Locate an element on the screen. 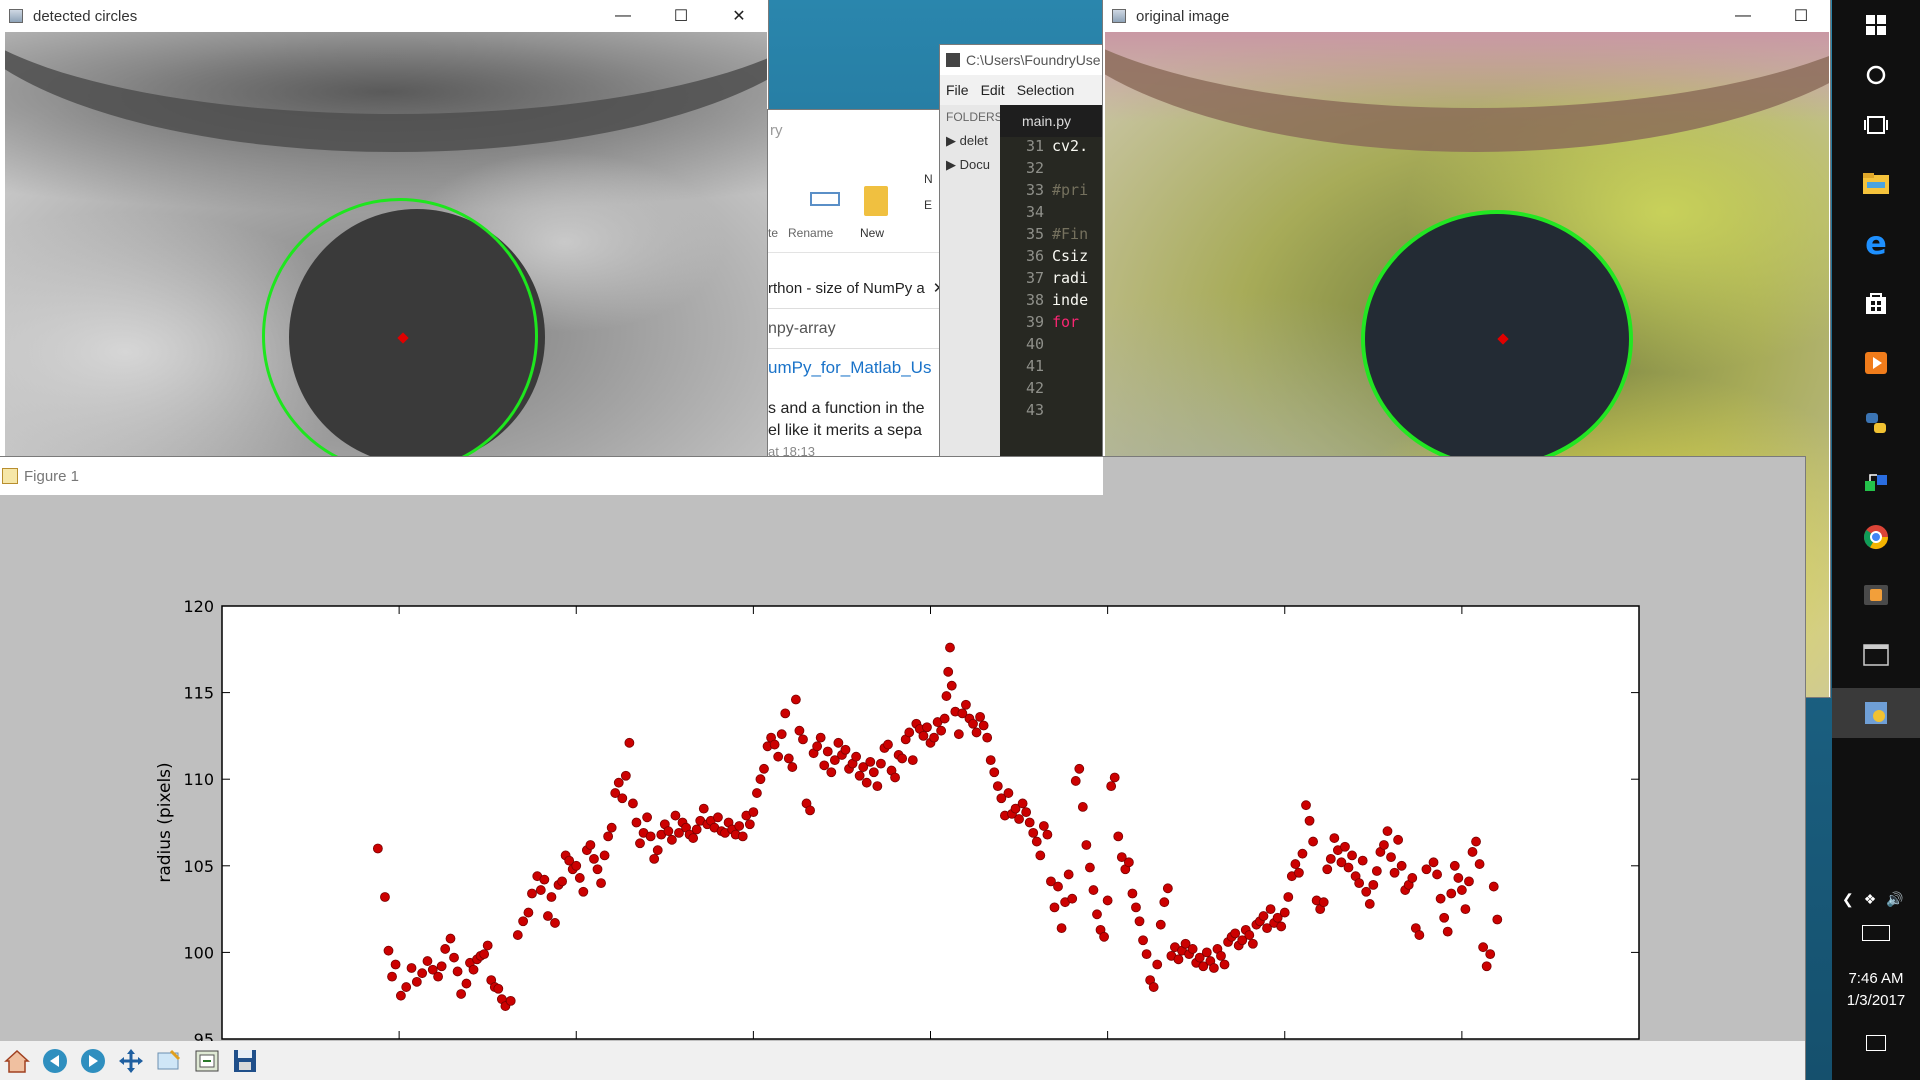 The width and height of the screenshot is (1920, 1080). file-explorer-taskbar-button is located at coordinates (1876, 183).